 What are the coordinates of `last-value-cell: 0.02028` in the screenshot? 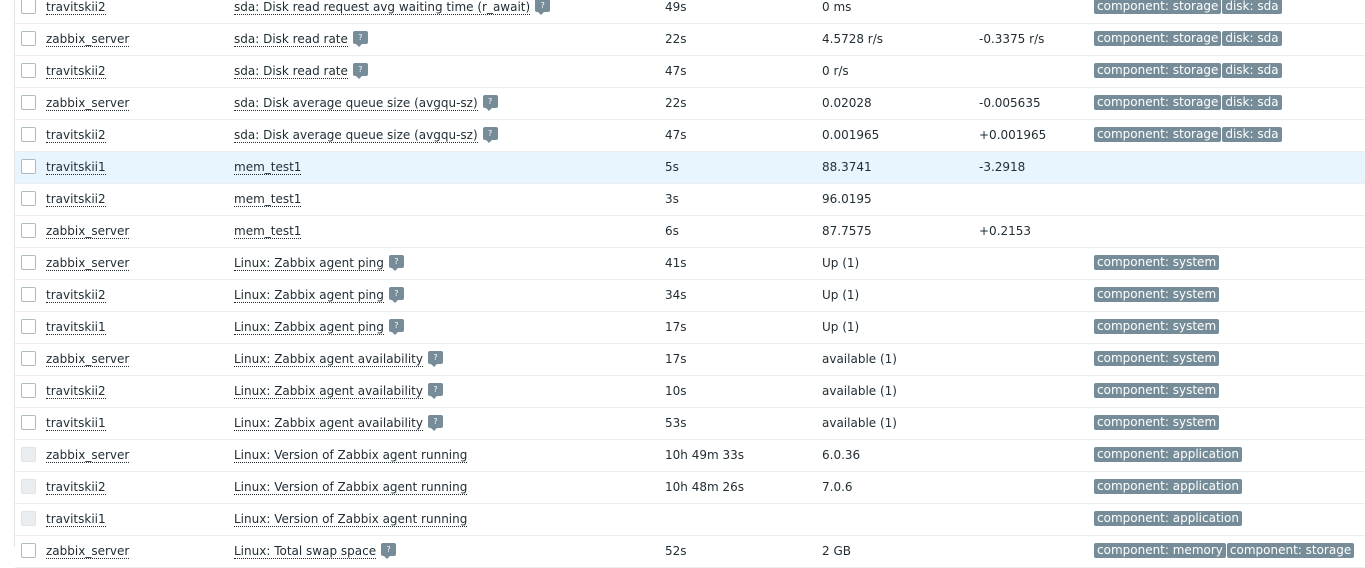 It's located at (847, 103).